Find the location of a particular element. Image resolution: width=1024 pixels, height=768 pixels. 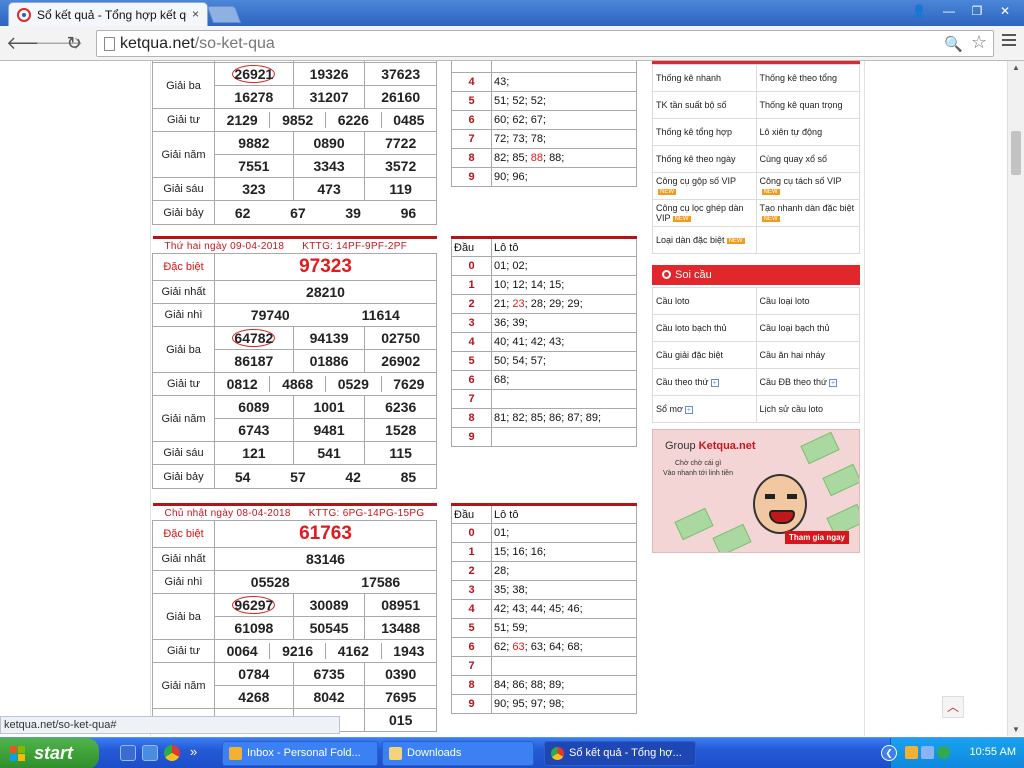

status-bar: ketqua.net/so-ket-qua# is located at coordinates (170, 725).